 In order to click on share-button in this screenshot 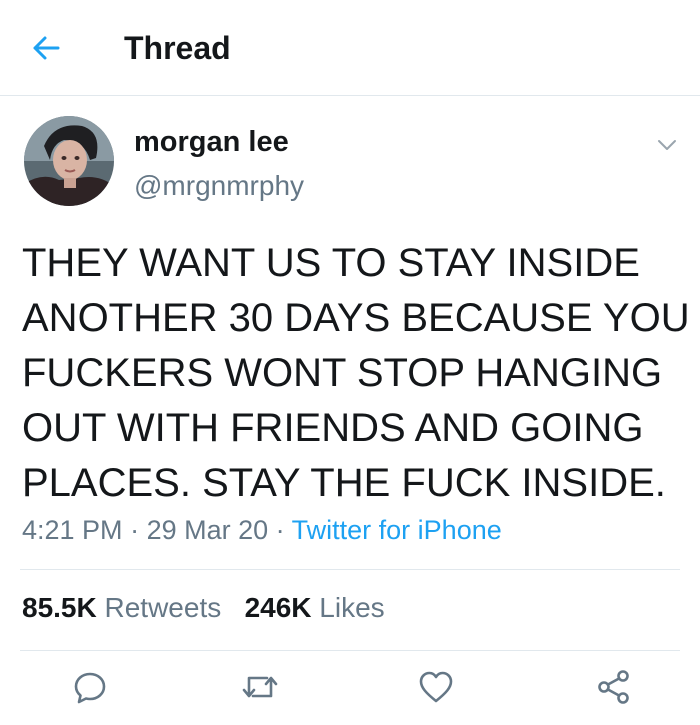, I will do `click(614, 687)`.